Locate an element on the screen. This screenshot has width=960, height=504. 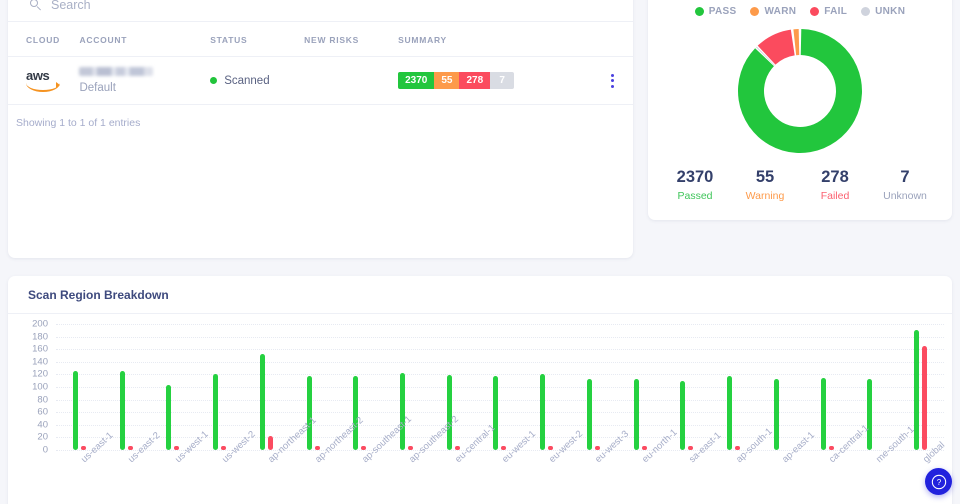
legend-swatch-fail-icon is located at coordinates (815, 11).